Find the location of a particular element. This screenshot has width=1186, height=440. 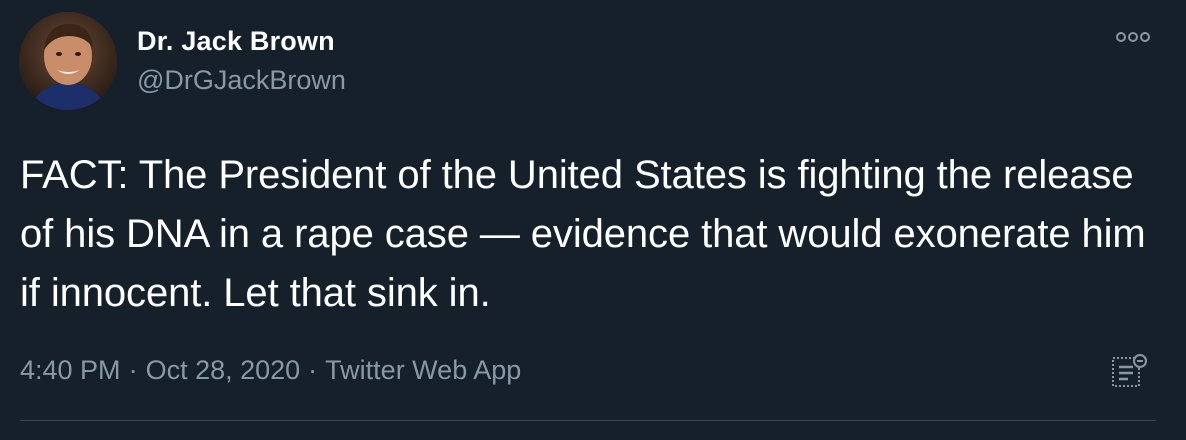

more-options-icon is located at coordinates (1133, 37).